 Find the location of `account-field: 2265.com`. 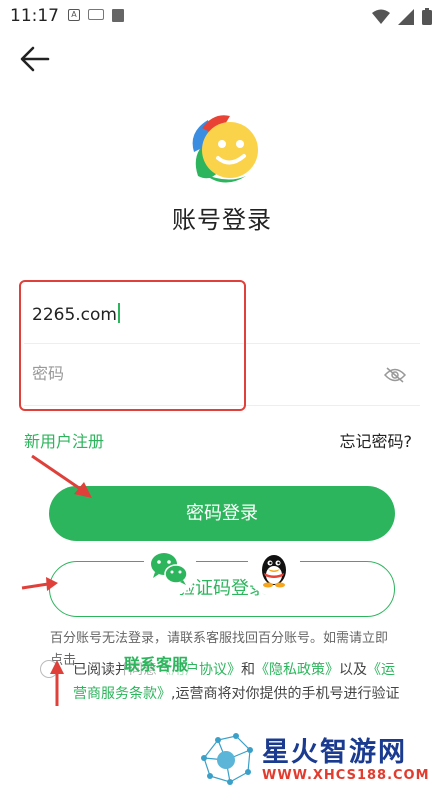

account-field: 2265.com is located at coordinates (222, 315).